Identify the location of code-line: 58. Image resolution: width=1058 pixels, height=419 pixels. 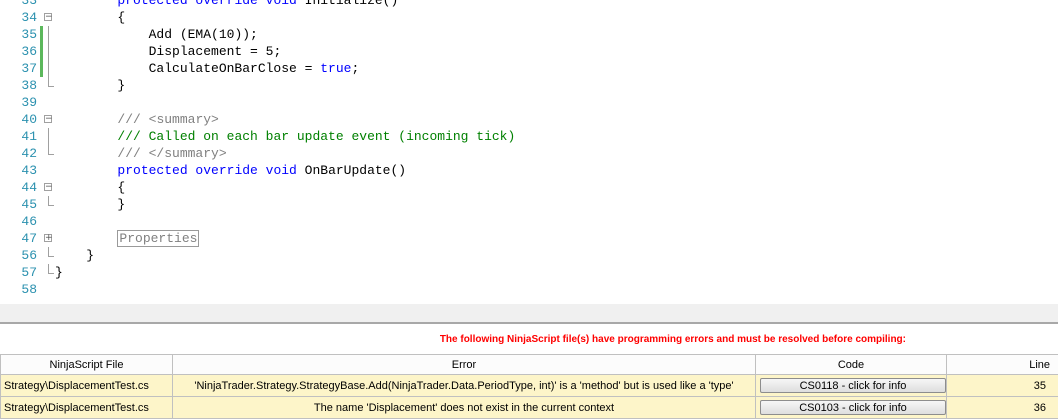
(529, 289).